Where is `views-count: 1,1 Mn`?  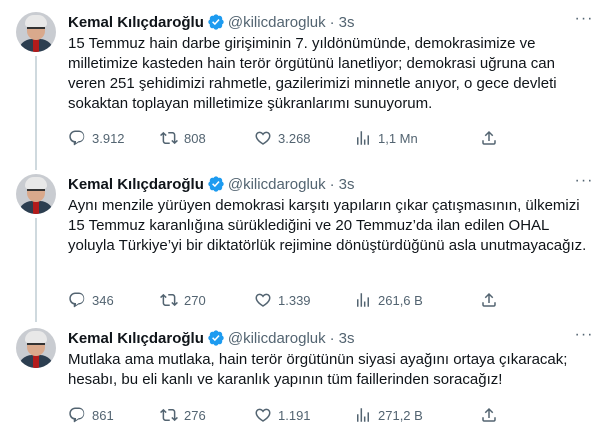 views-count: 1,1 Mn is located at coordinates (398, 138).